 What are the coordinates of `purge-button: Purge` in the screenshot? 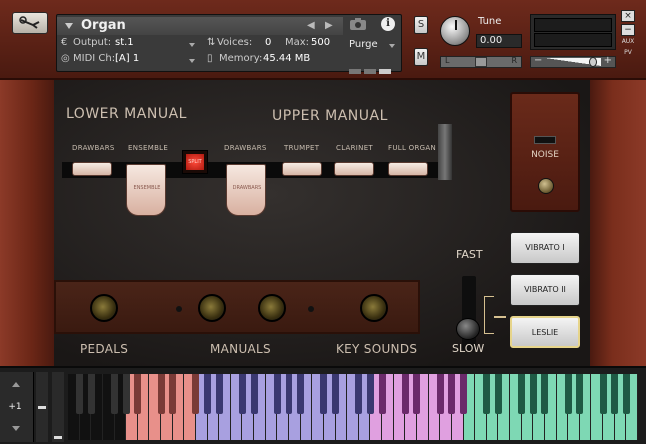 It's located at (363, 44).